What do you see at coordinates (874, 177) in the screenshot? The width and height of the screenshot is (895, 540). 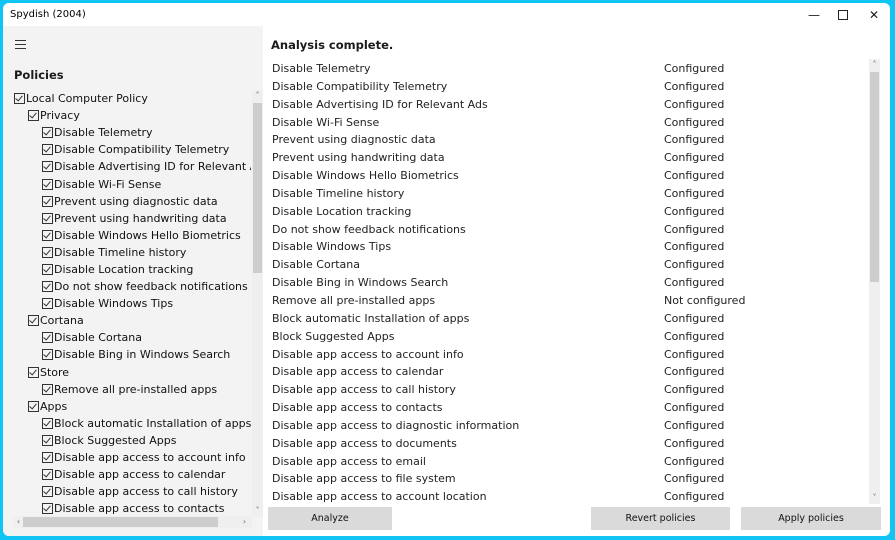 I see `results-scroll-thumb` at bounding box center [874, 177].